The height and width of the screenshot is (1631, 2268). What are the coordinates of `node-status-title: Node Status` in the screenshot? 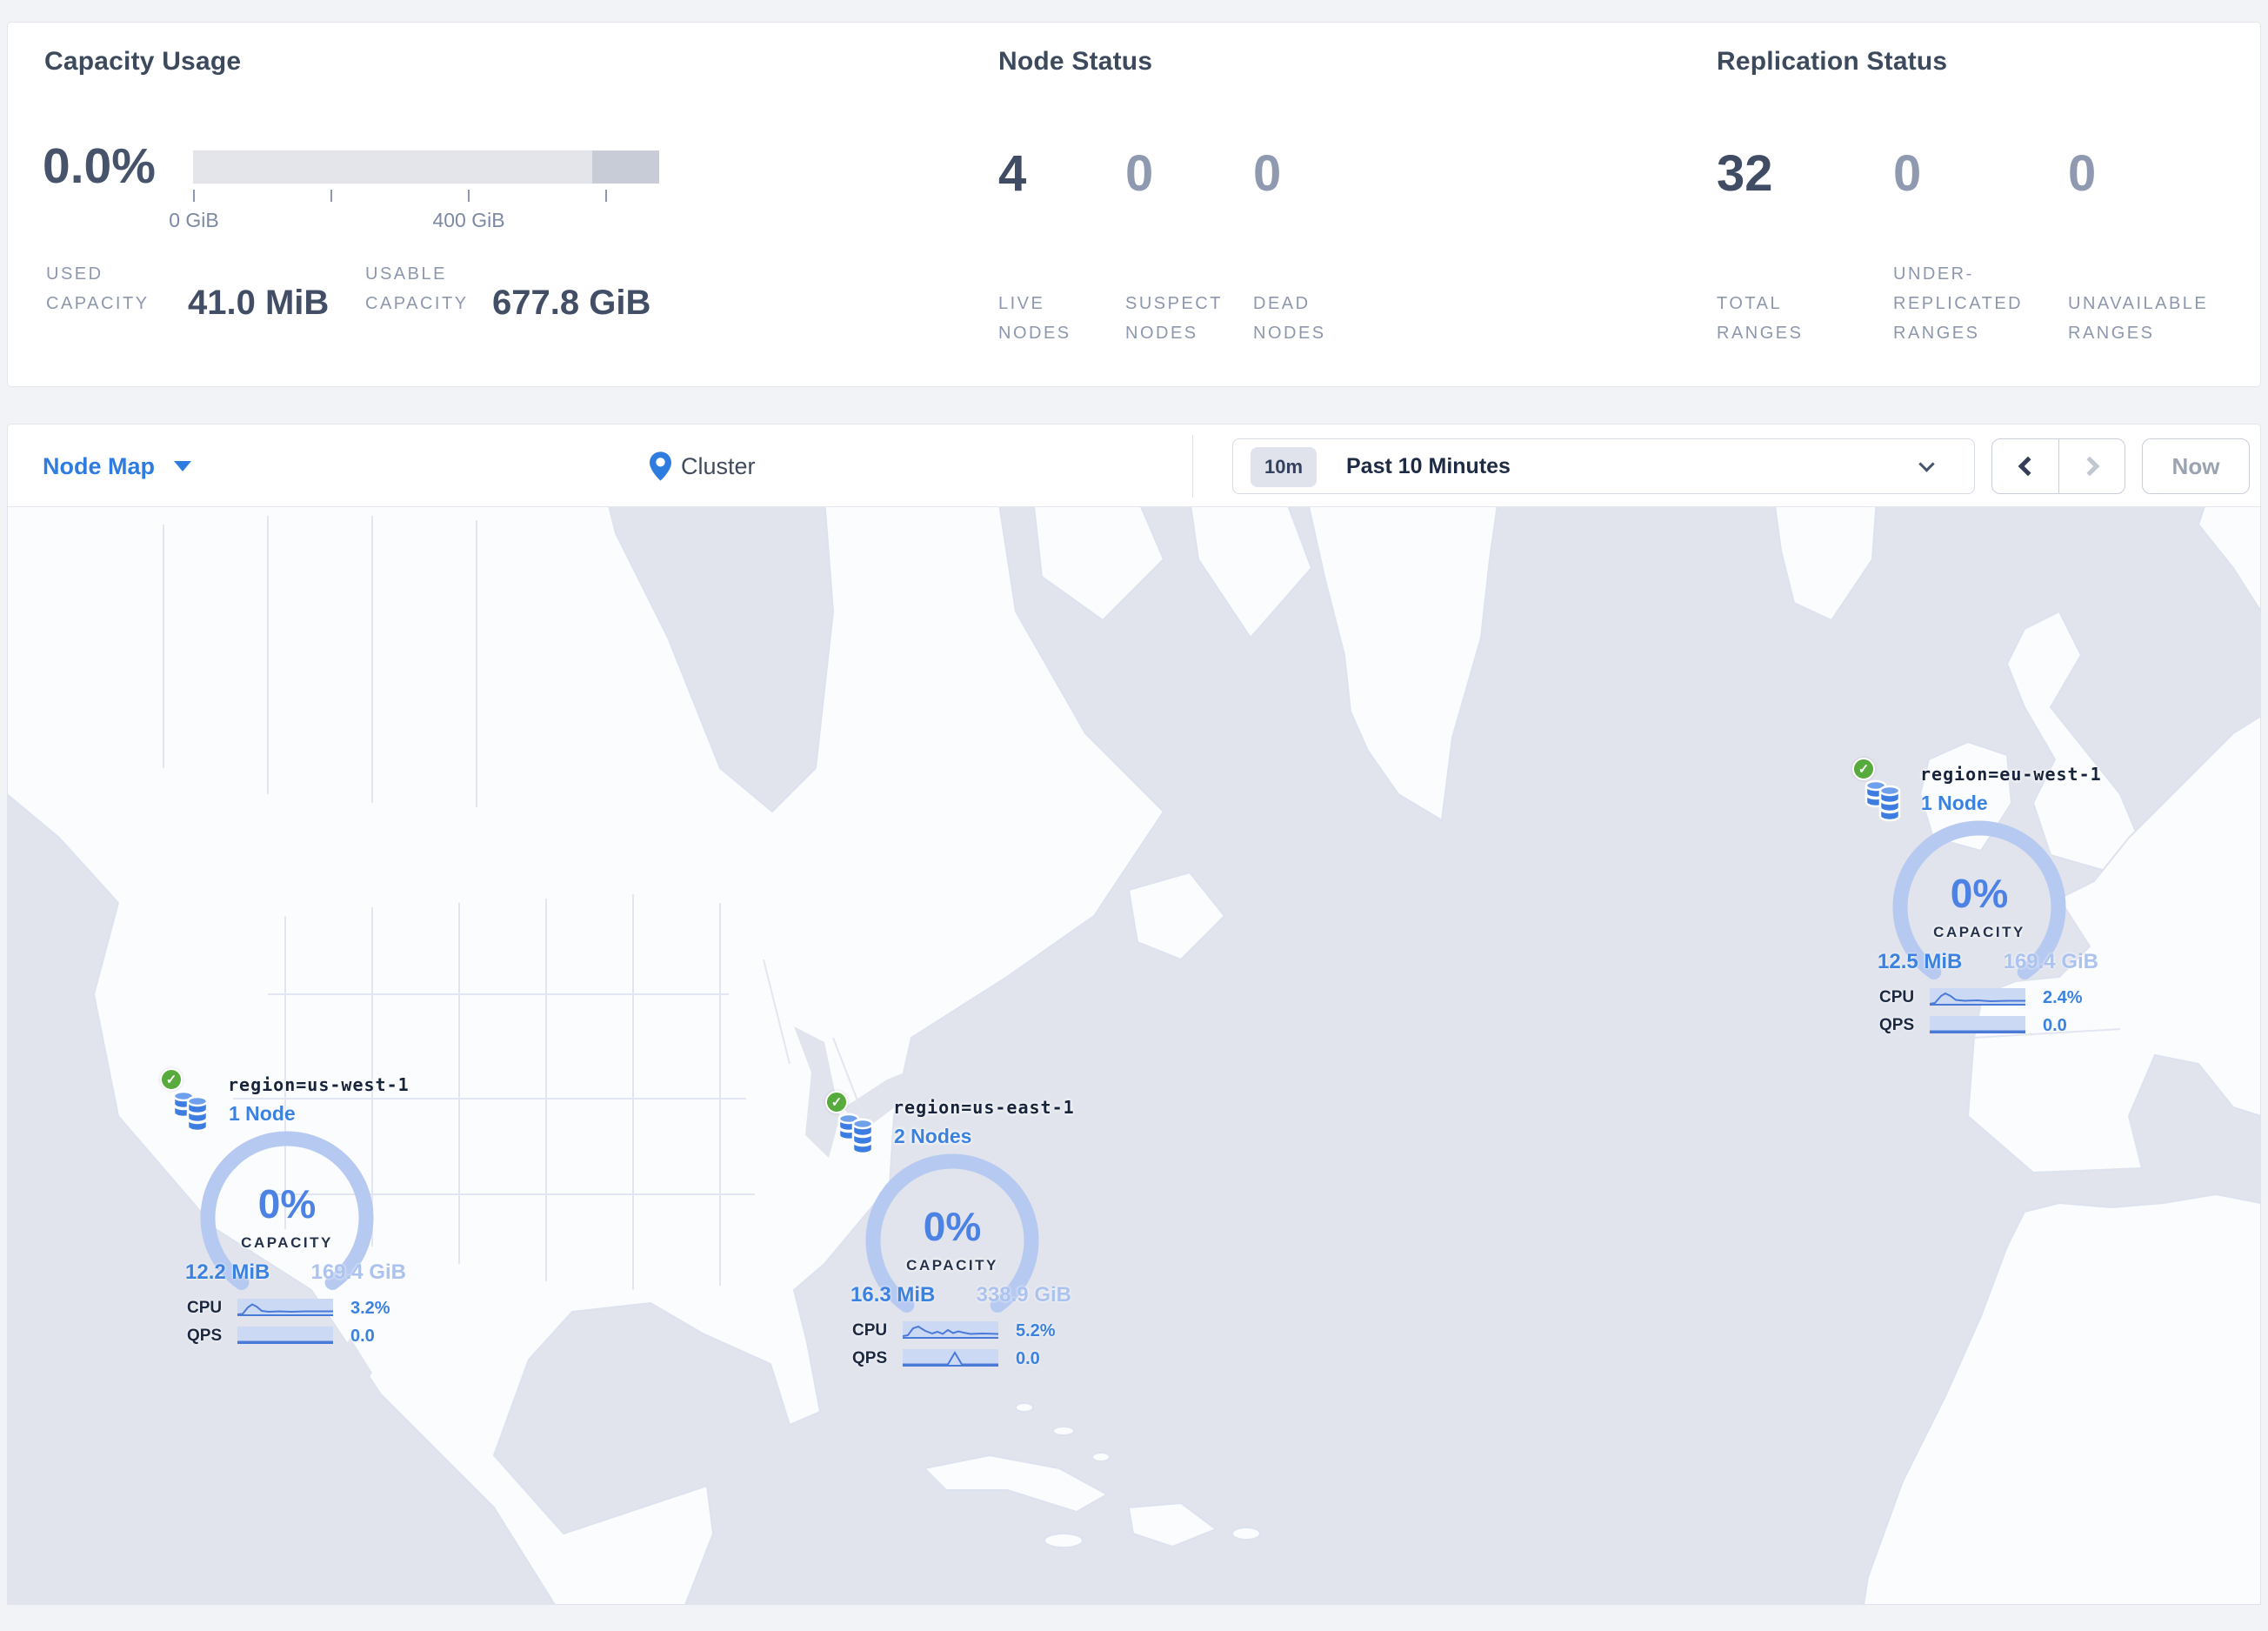 It's located at (1075, 61).